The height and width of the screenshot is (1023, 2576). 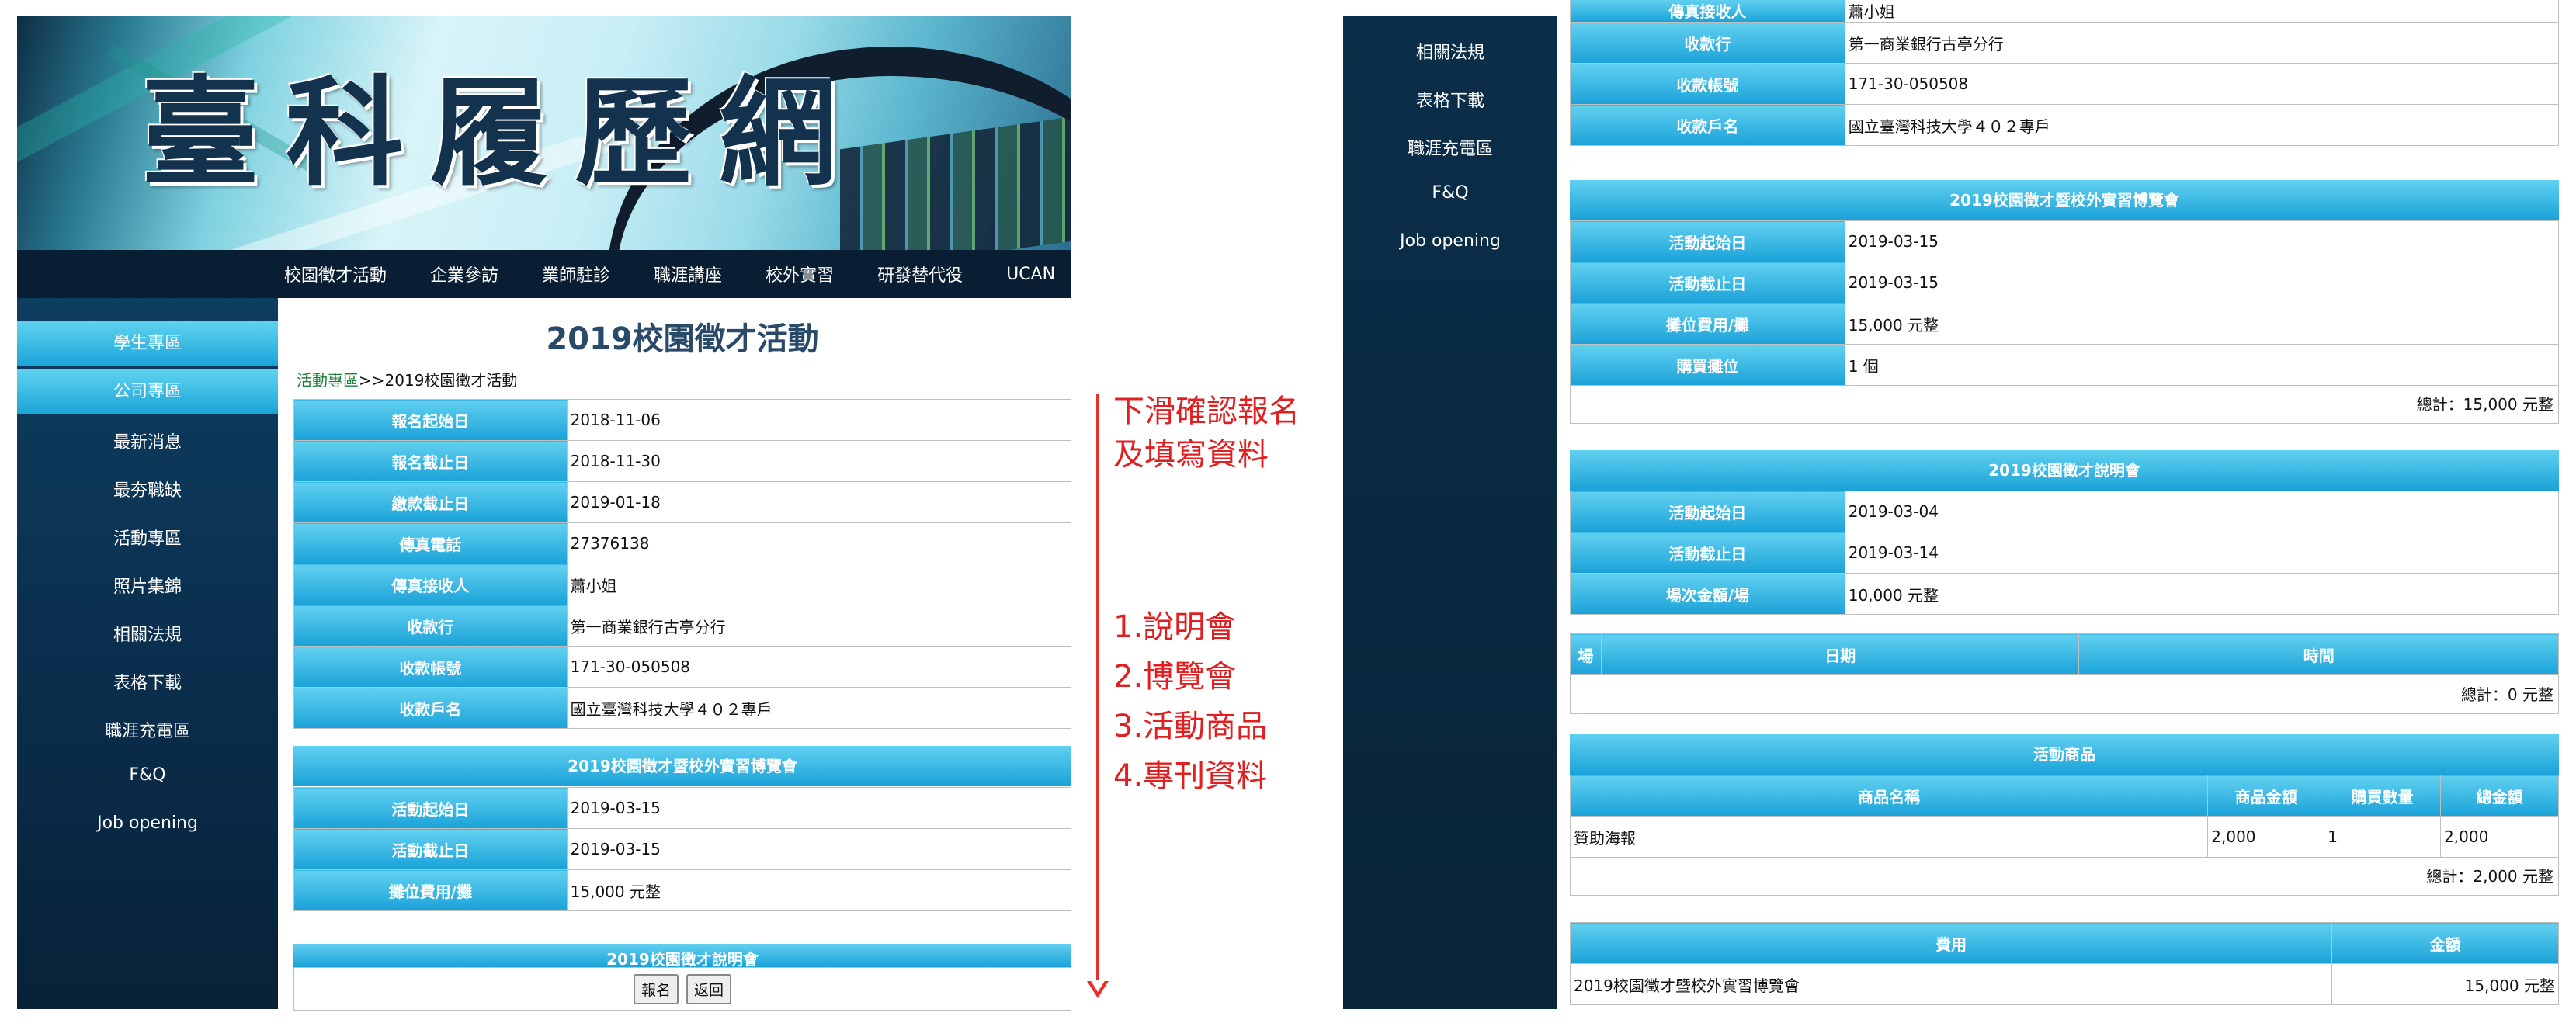 What do you see at coordinates (2383, 837) in the screenshot?
I see `product-qty: 1` at bounding box center [2383, 837].